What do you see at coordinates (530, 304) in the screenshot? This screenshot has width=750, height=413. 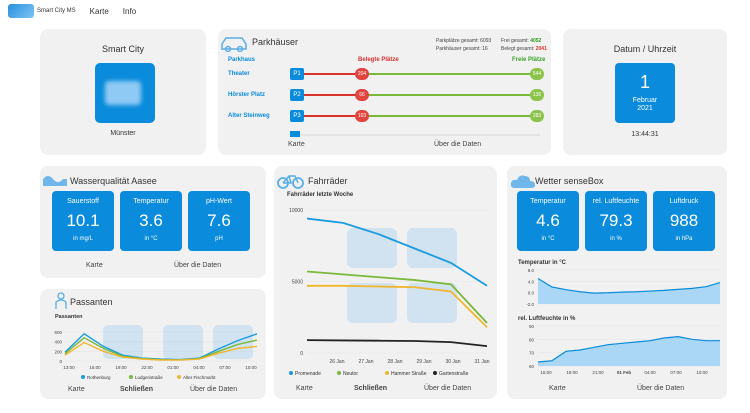 I see `y-tick: -2.0` at bounding box center [530, 304].